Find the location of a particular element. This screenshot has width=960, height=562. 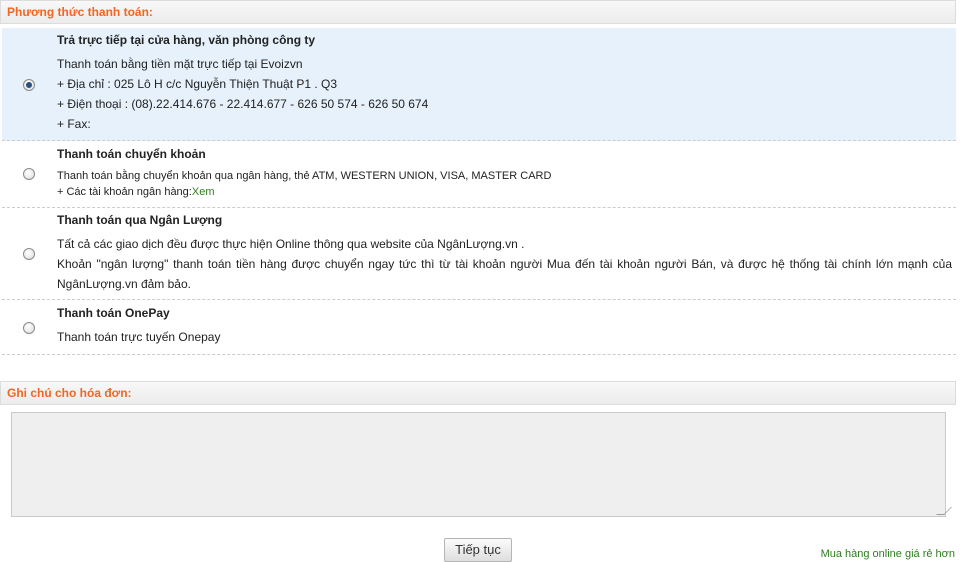

payment-radio-nganluong is located at coordinates (29, 254).